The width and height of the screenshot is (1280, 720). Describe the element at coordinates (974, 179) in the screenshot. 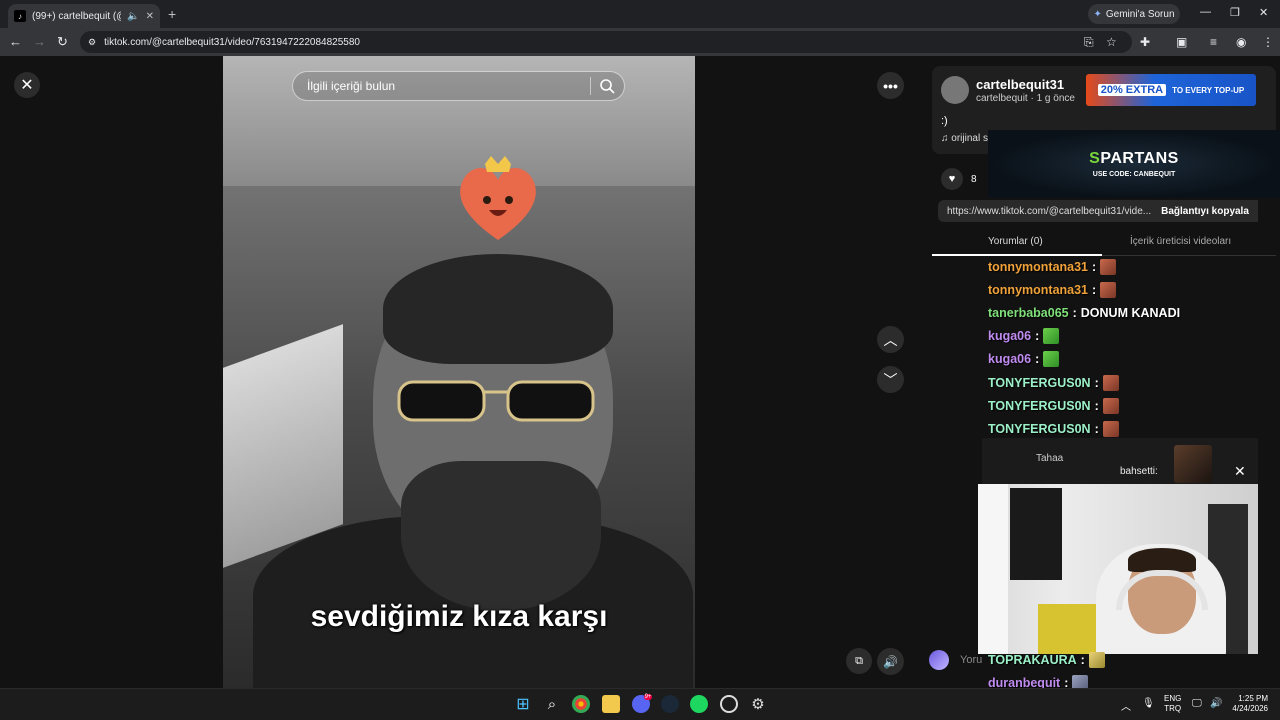

I see `like-count: 8` at that location.